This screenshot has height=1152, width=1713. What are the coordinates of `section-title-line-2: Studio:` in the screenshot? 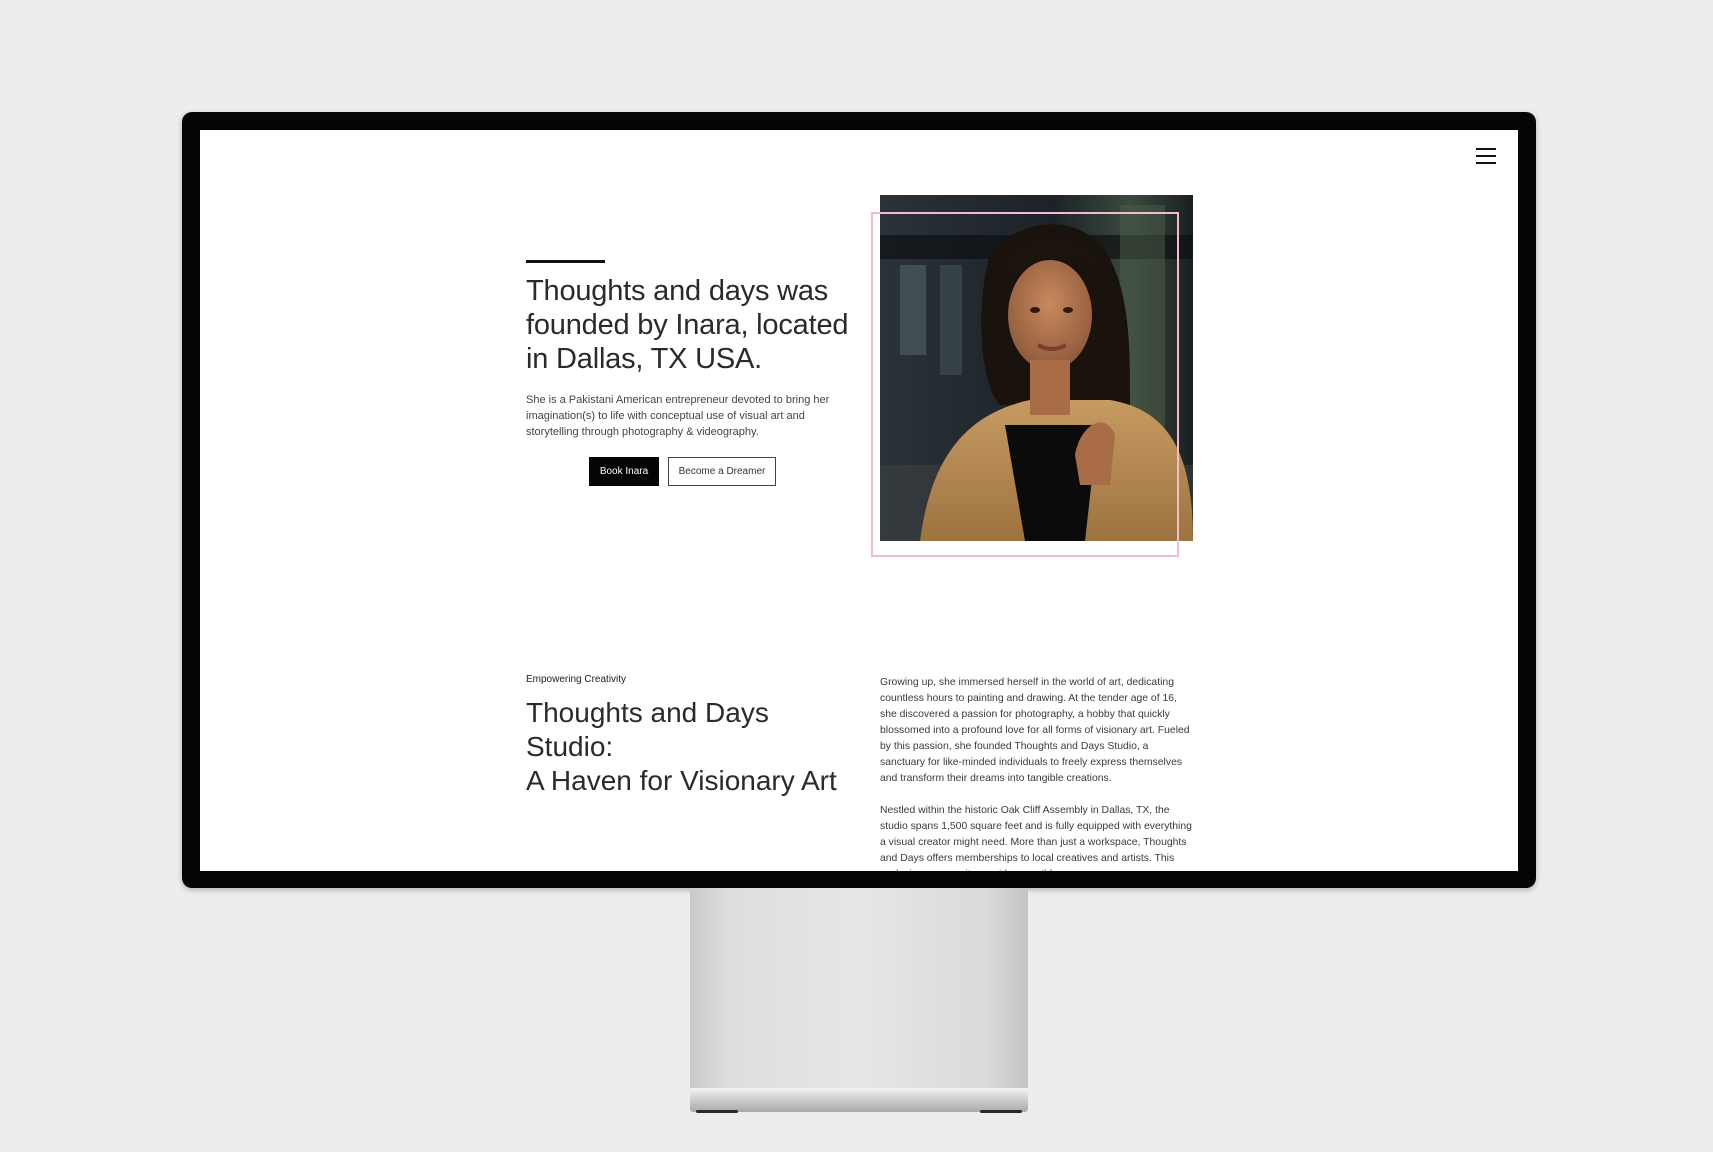 It's located at (570, 746).